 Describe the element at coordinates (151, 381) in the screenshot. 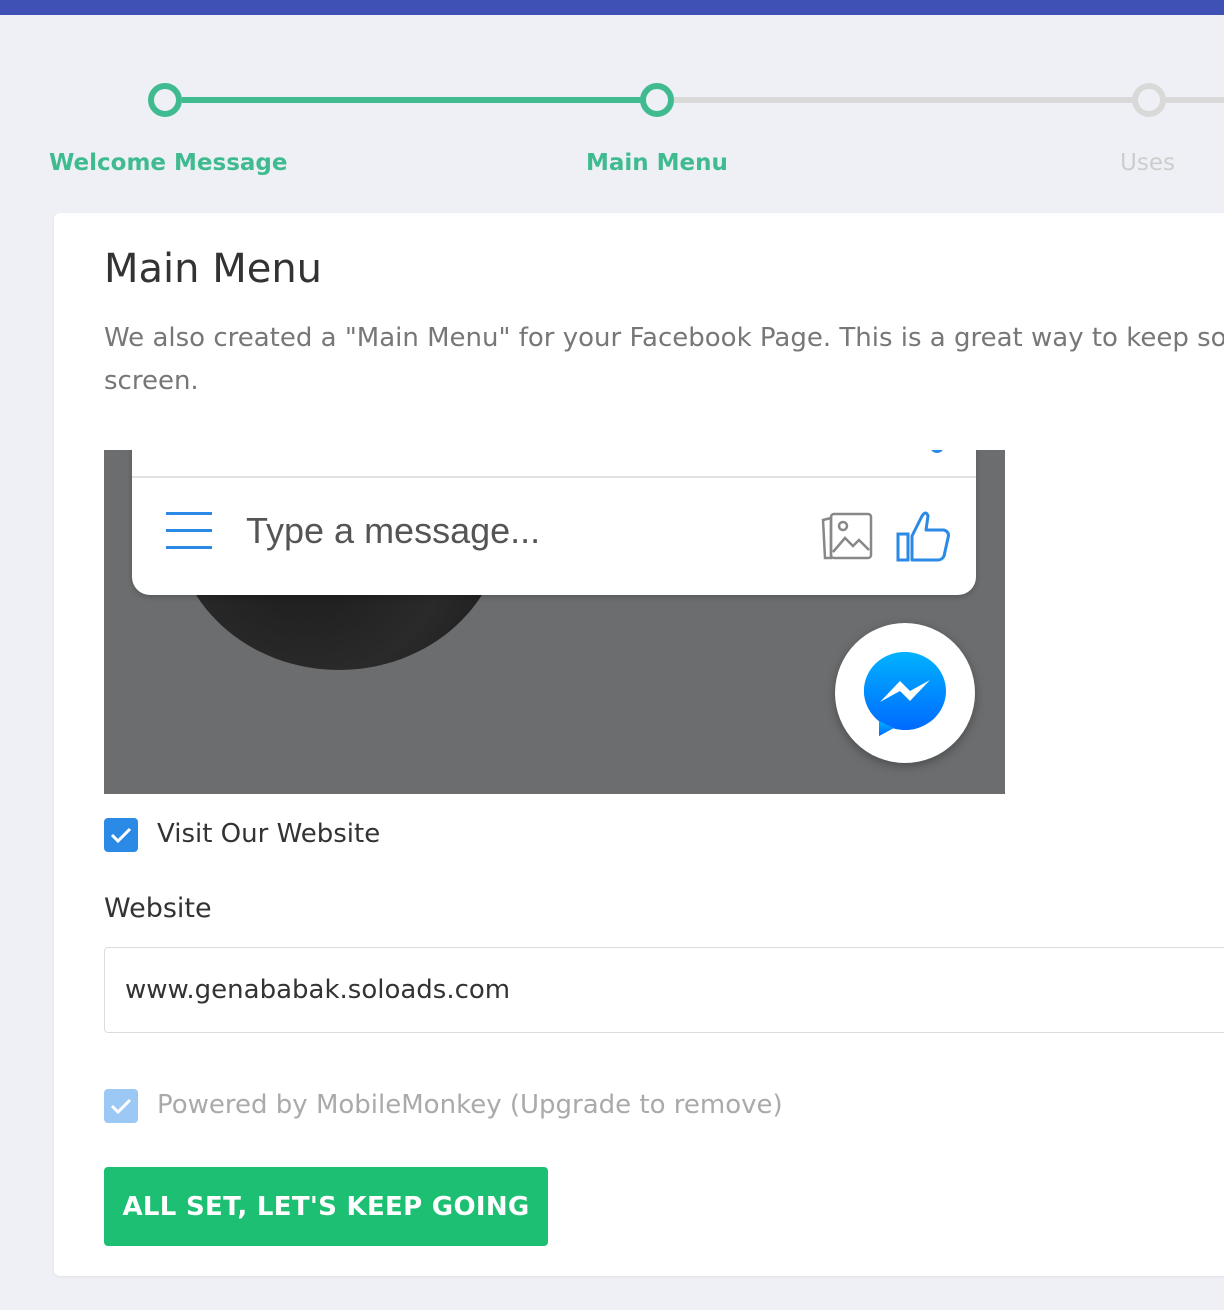

I see `card-description-line-2: screen.` at that location.